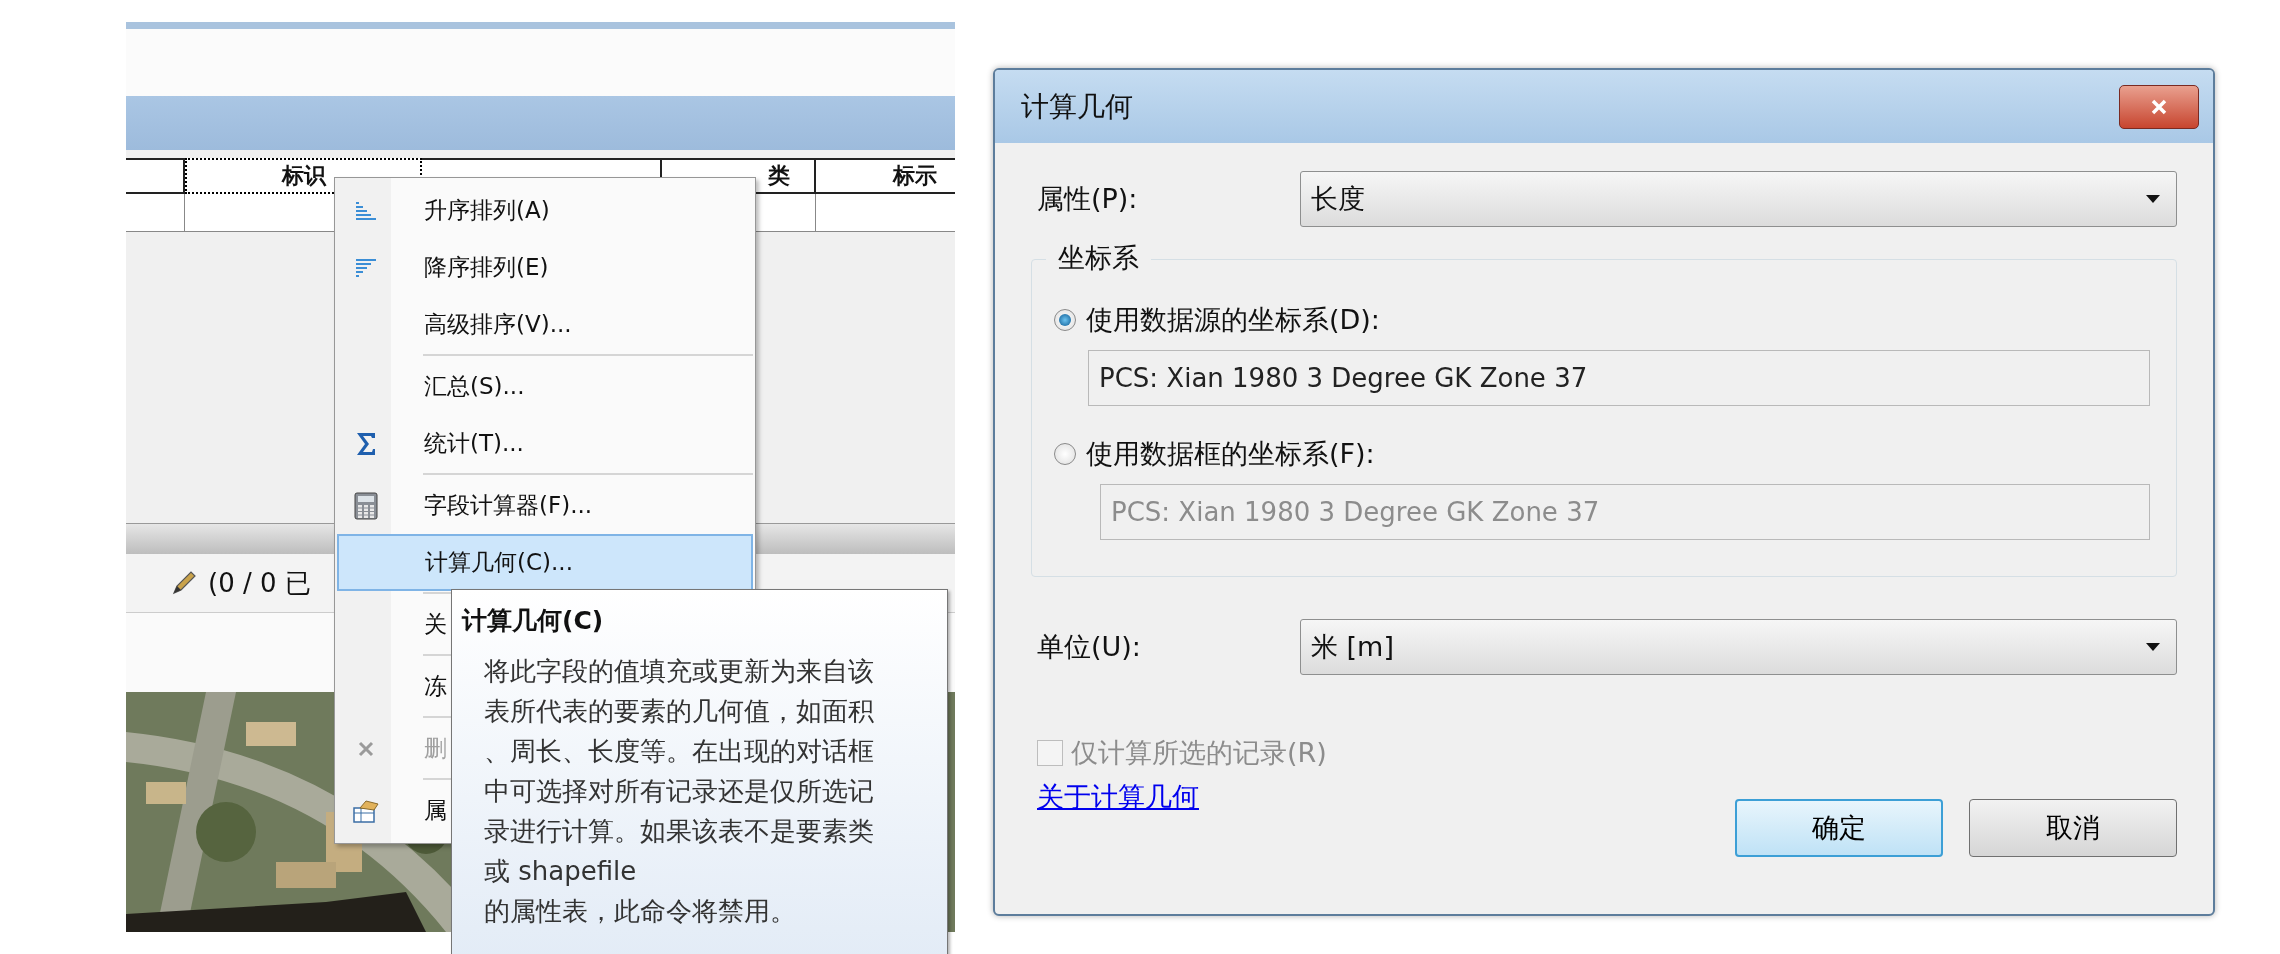 The height and width of the screenshot is (954, 2280). What do you see at coordinates (1088, 199) in the screenshot?
I see `field-label: 属性(P):` at bounding box center [1088, 199].